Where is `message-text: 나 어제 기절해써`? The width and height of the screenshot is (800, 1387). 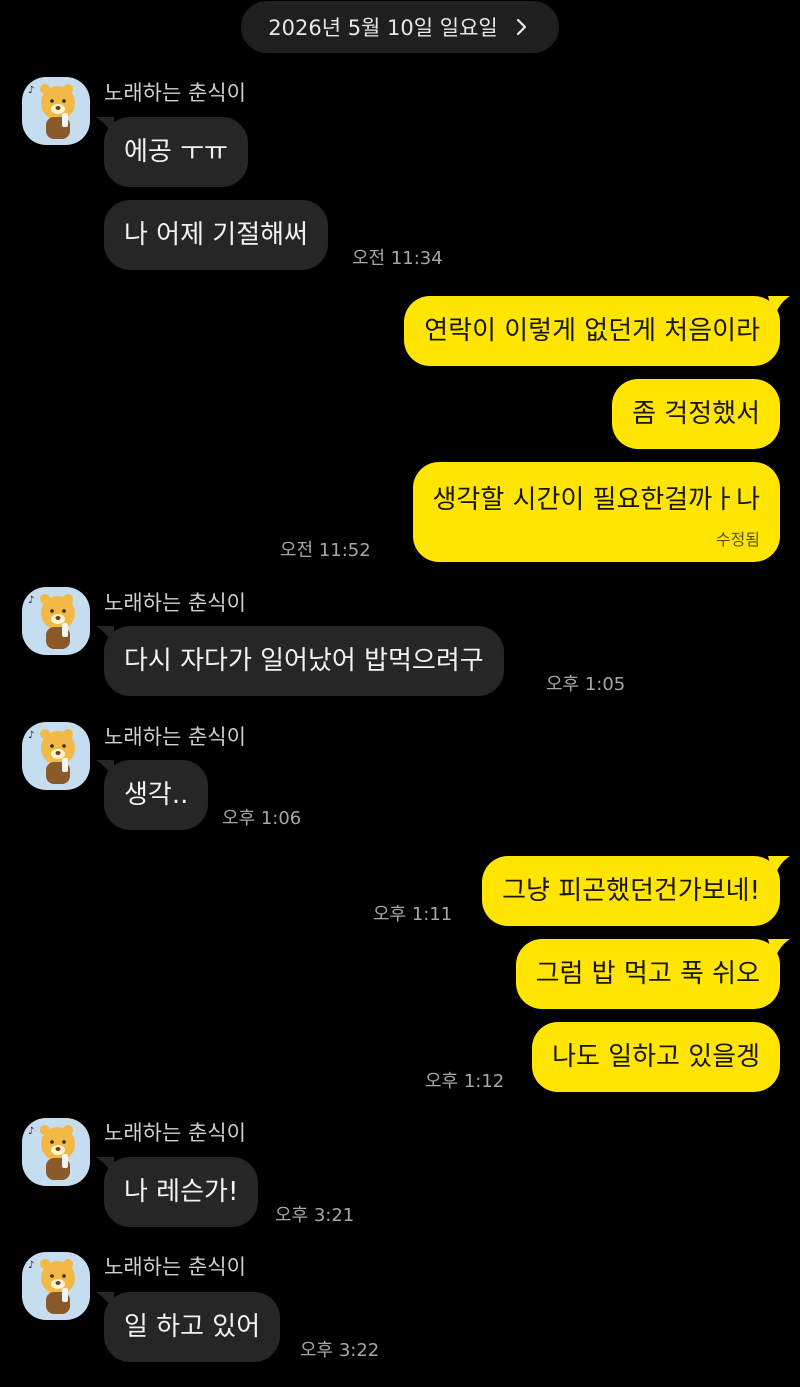 message-text: 나 어제 기절해써 is located at coordinates (216, 235).